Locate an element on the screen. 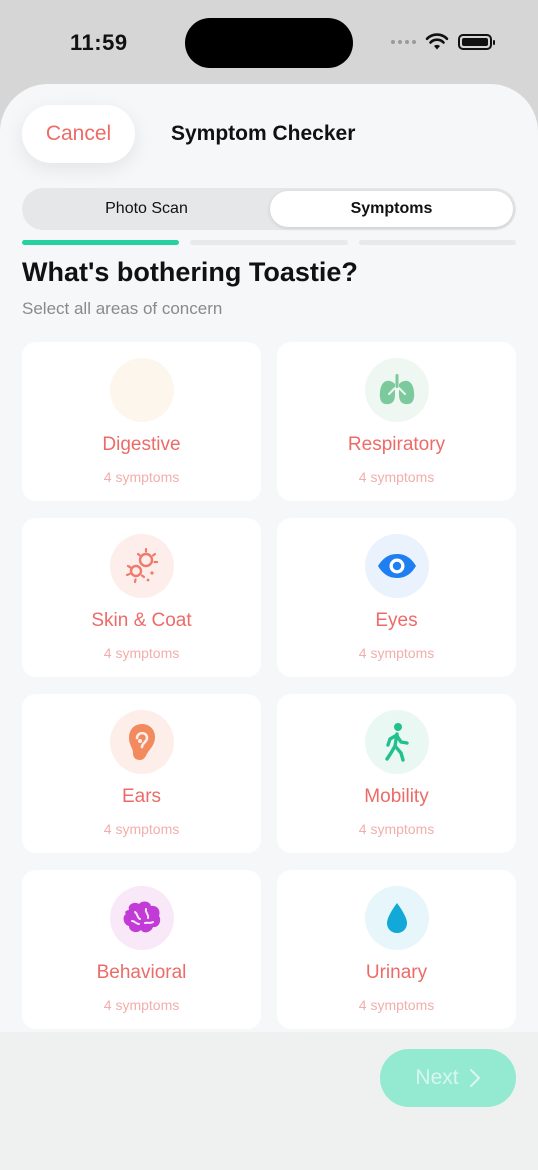  category-name: Behavioral is located at coordinates (141, 972).